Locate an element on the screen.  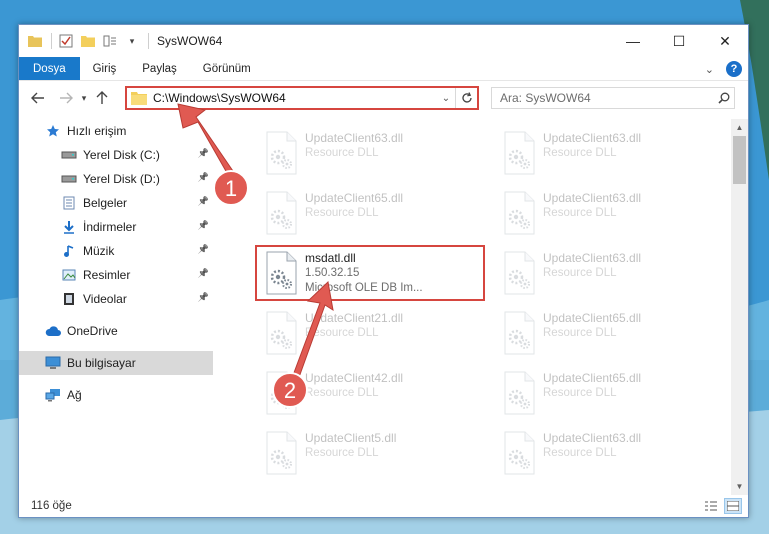
details-view-button is located at coordinates (711, 506).